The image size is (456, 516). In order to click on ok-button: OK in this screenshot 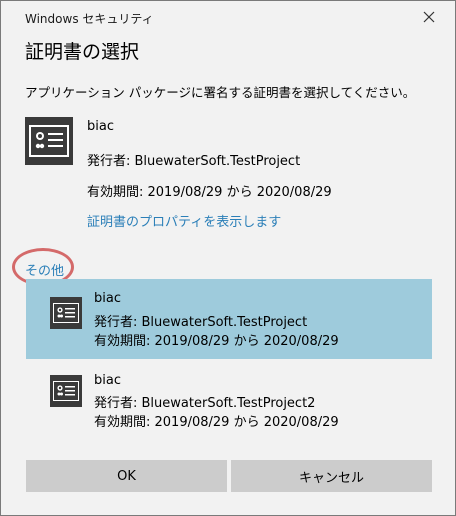, I will do `click(126, 476)`.